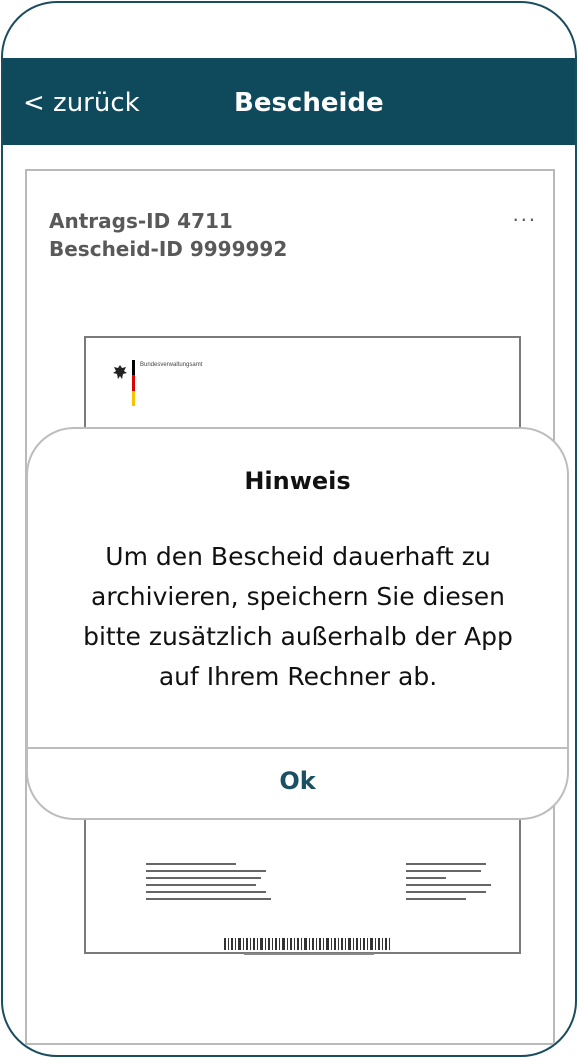  I want to click on eagle-icon, so click(120, 372).